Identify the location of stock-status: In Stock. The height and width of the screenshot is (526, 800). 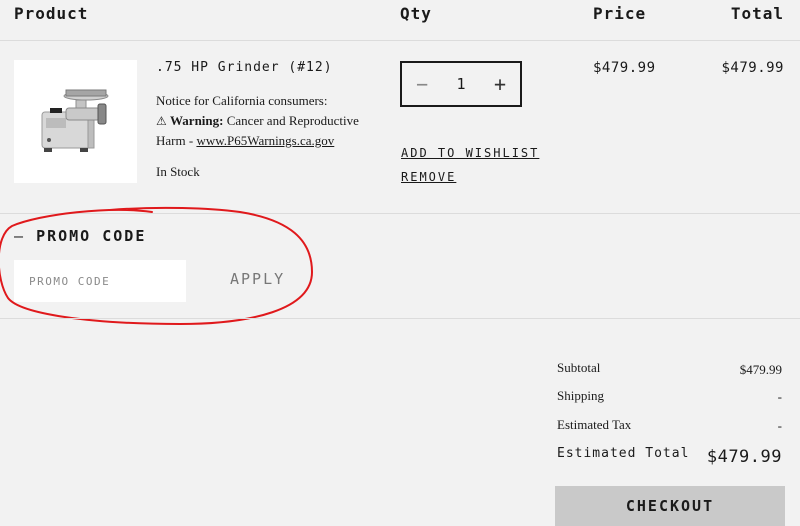
(178, 171).